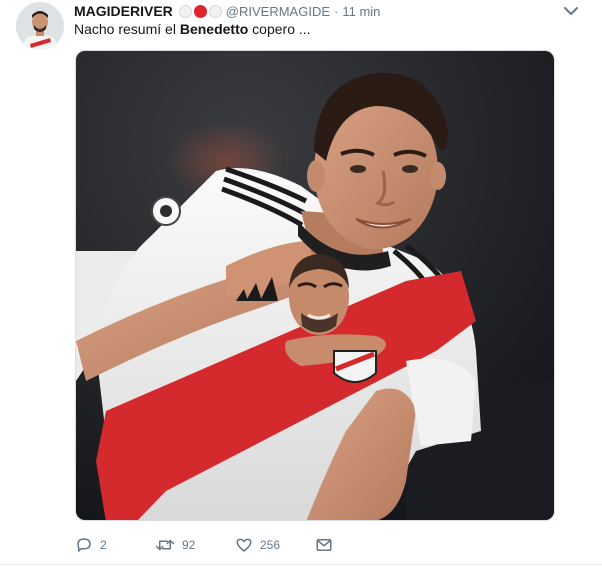  What do you see at coordinates (103, 545) in the screenshot?
I see `reply-count: 2` at bounding box center [103, 545].